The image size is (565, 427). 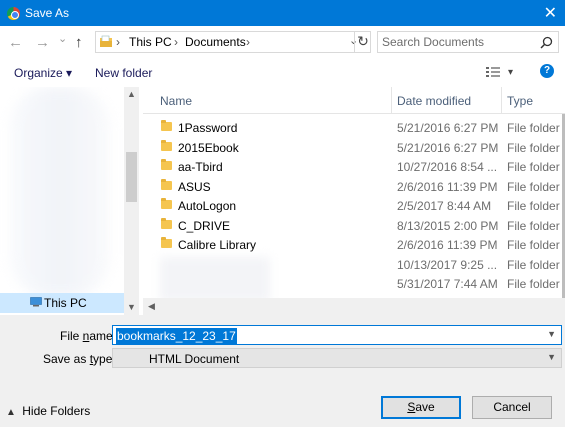 I want to click on view-dropdown-icon: ▾, so click(x=510, y=72).